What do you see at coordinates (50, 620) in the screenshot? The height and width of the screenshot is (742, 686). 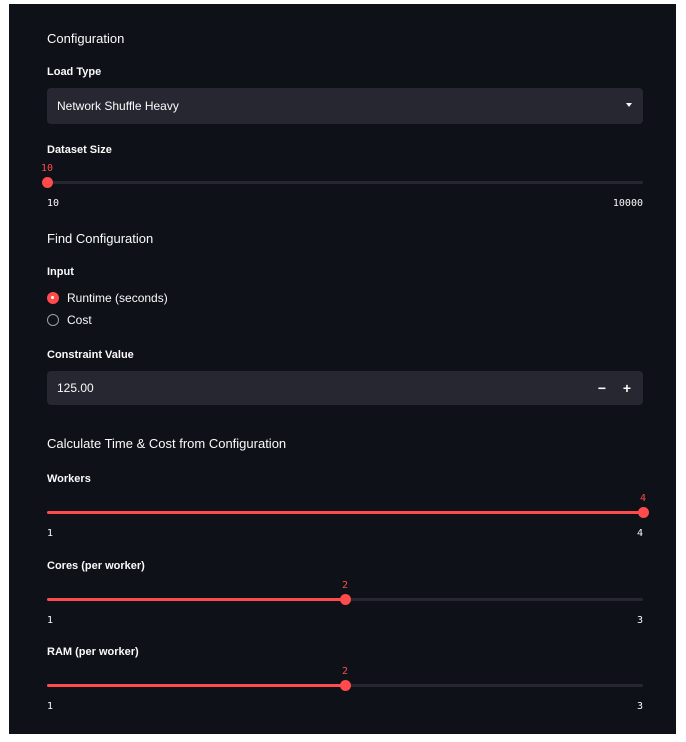 I see `cores-min: 1` at bounding box center [50, 620].